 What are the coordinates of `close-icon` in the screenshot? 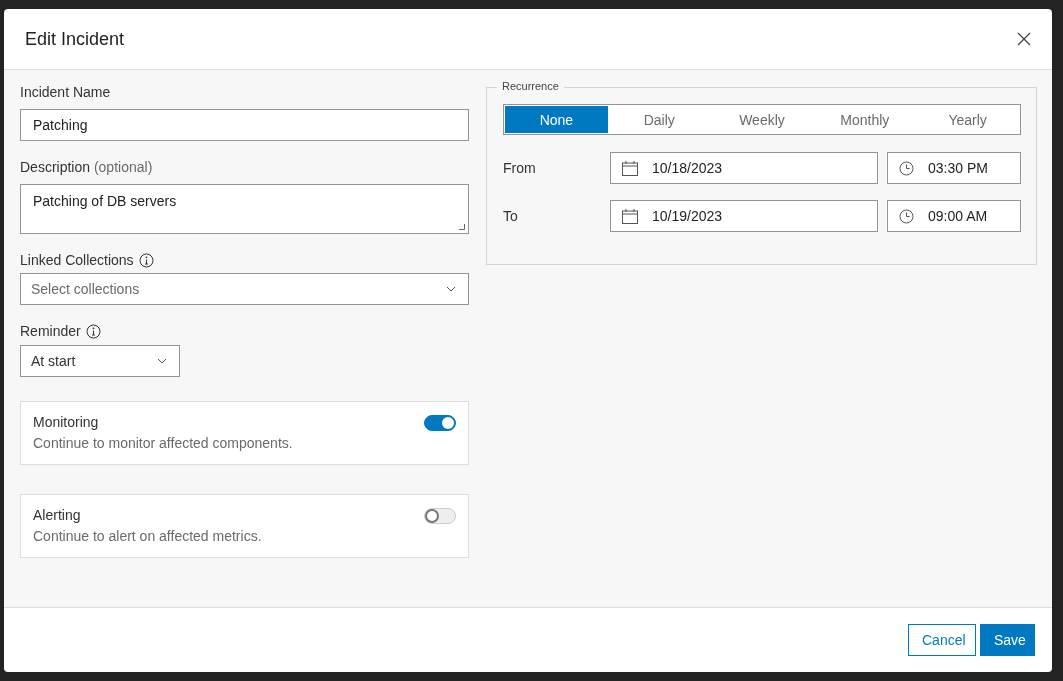 It's located at (1024, 39).